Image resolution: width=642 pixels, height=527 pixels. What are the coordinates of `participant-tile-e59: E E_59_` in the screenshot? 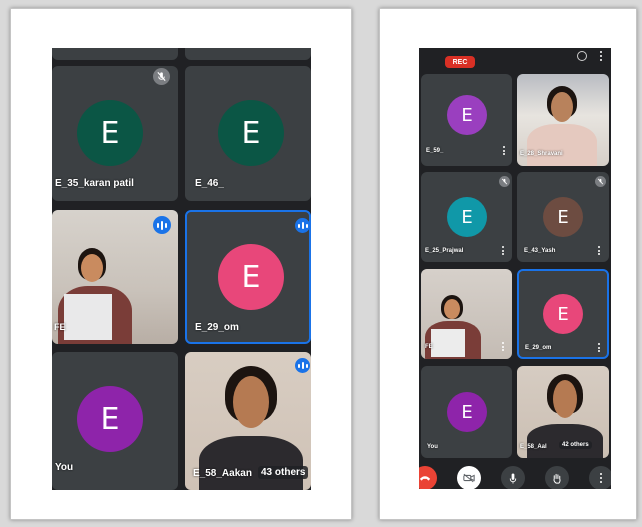 It's located at (466, 120).